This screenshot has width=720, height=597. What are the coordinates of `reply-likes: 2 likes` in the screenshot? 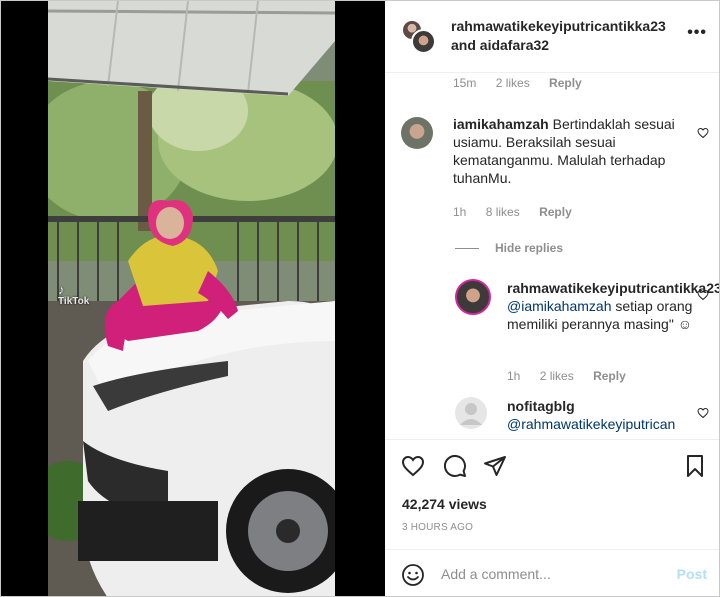 It's located at (557, 376).